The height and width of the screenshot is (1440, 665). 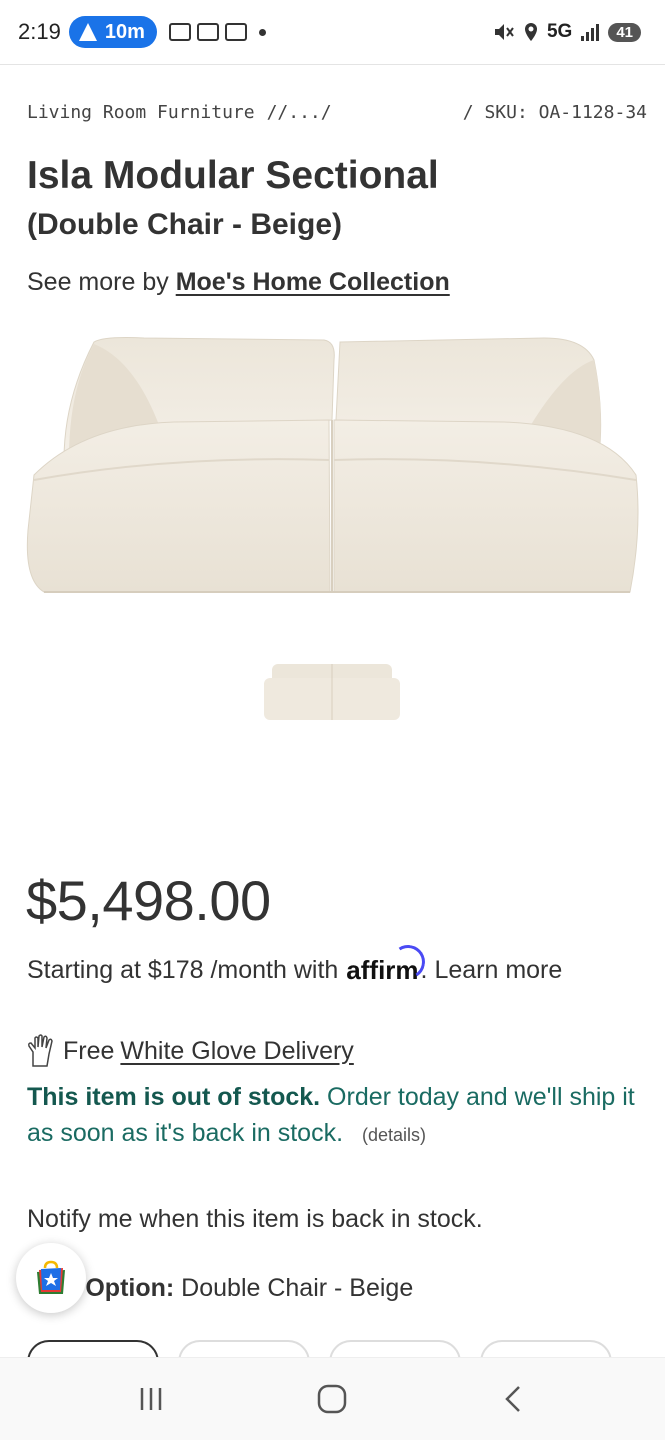 I want to click on system-icons: 5G 41, so click(x=567, y=32).